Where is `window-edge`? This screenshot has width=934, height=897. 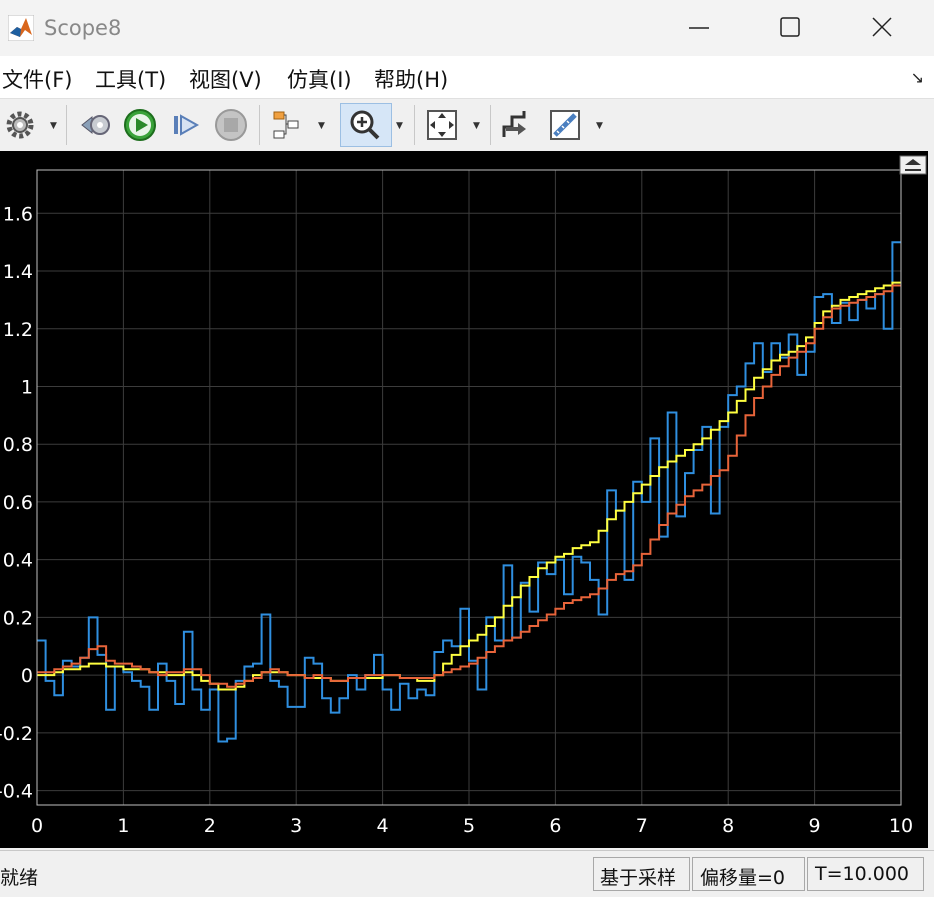 window-edge is located at coordinates (931, 500).